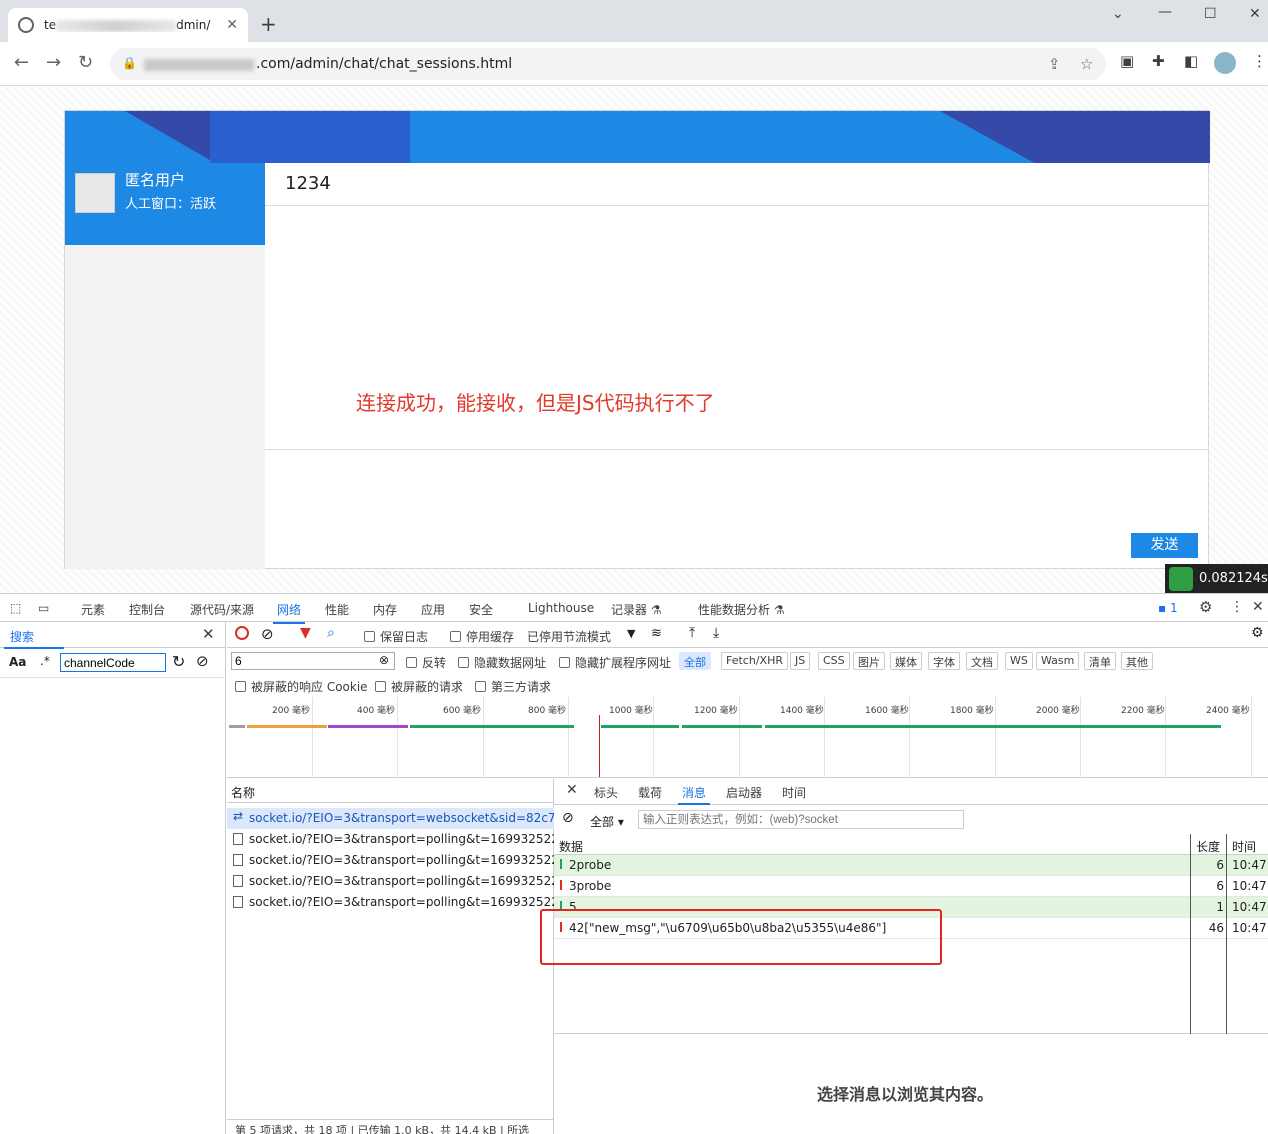 Image resolution: width=1268 pixels, height=1134 pixels. What do you see at coordinates (331, 633) in the screenshot?
I see `search-icon: ⌕` at bounding box center [331, 633].